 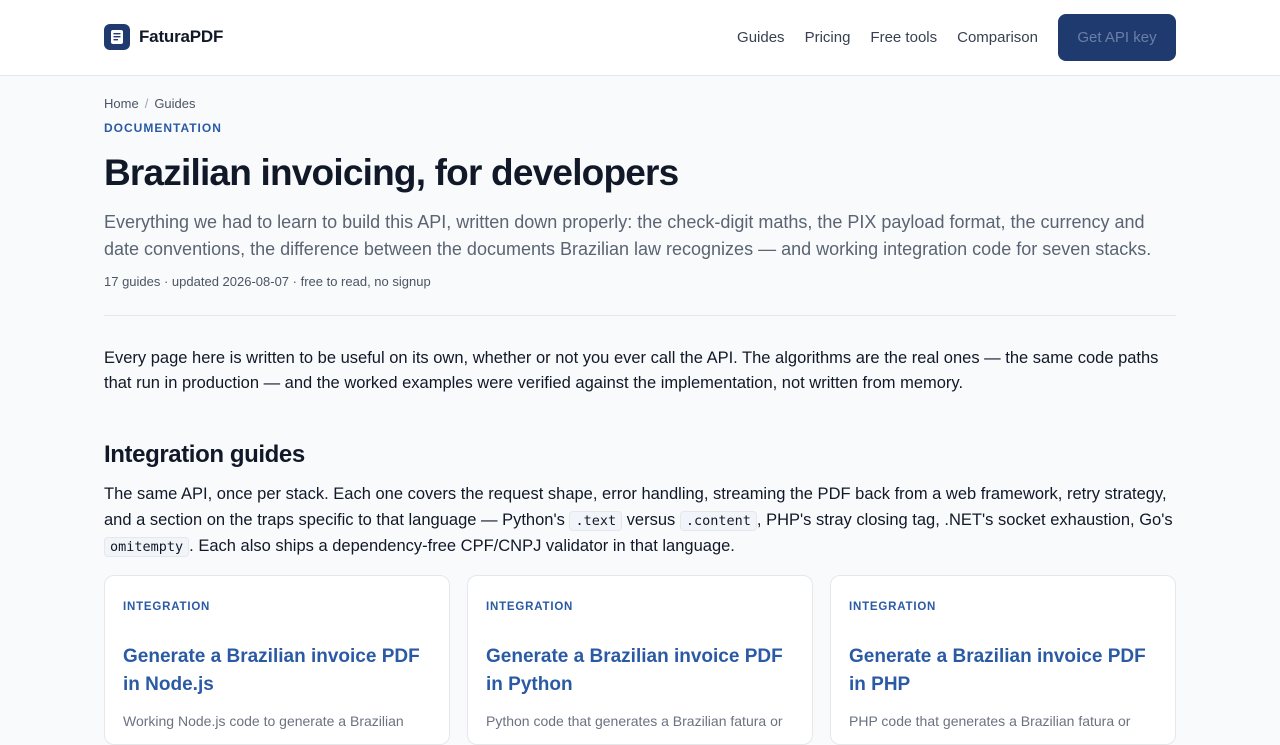 I want to click on nav-link-comparison: Comparison, so click(x=997, y=37).